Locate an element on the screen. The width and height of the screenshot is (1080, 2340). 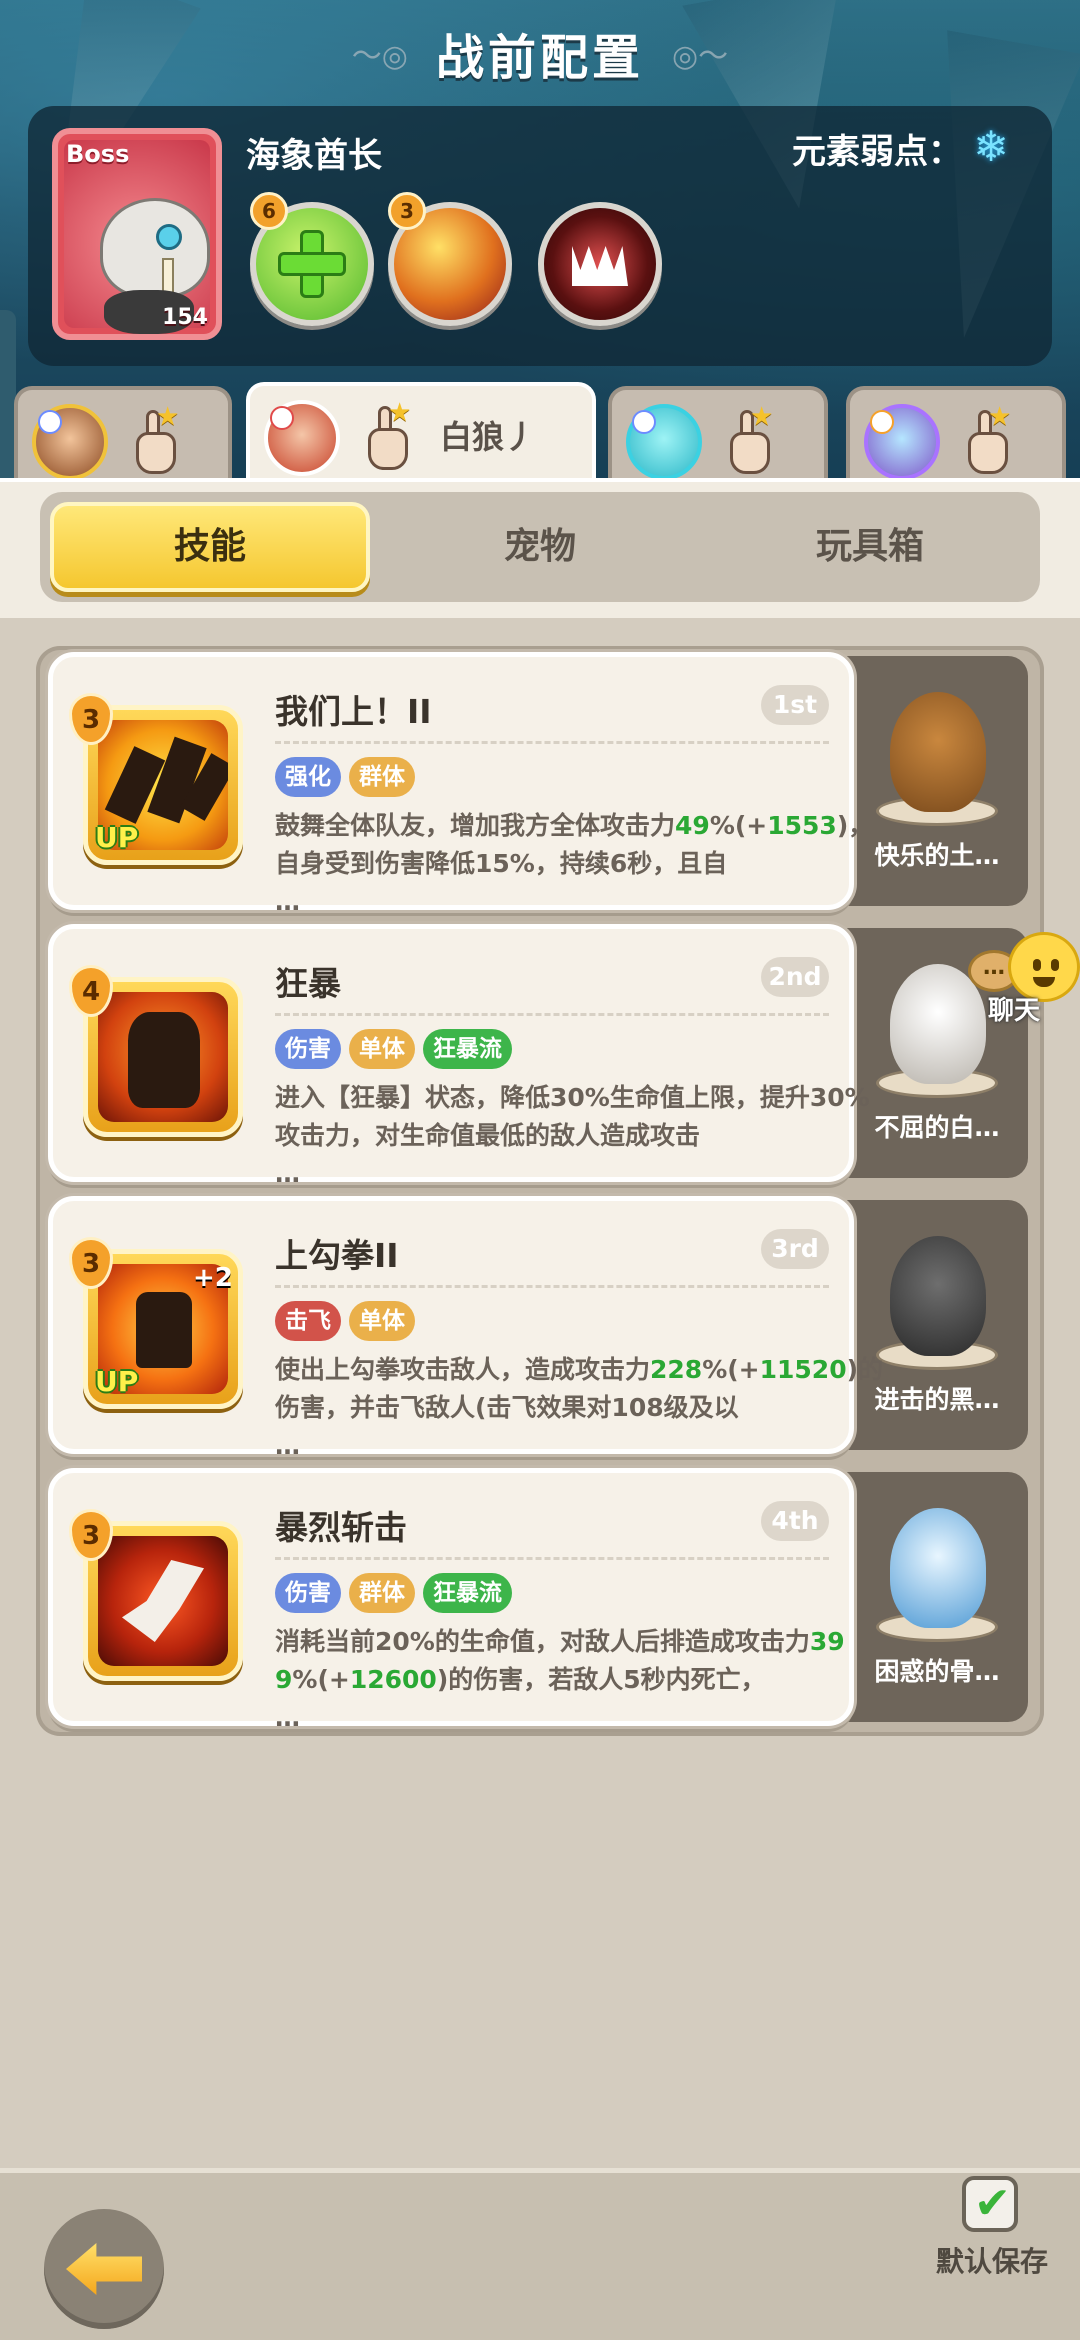
skill-tags: 伤害 单体 狂暴流 is located at coordinates (393, 1049).